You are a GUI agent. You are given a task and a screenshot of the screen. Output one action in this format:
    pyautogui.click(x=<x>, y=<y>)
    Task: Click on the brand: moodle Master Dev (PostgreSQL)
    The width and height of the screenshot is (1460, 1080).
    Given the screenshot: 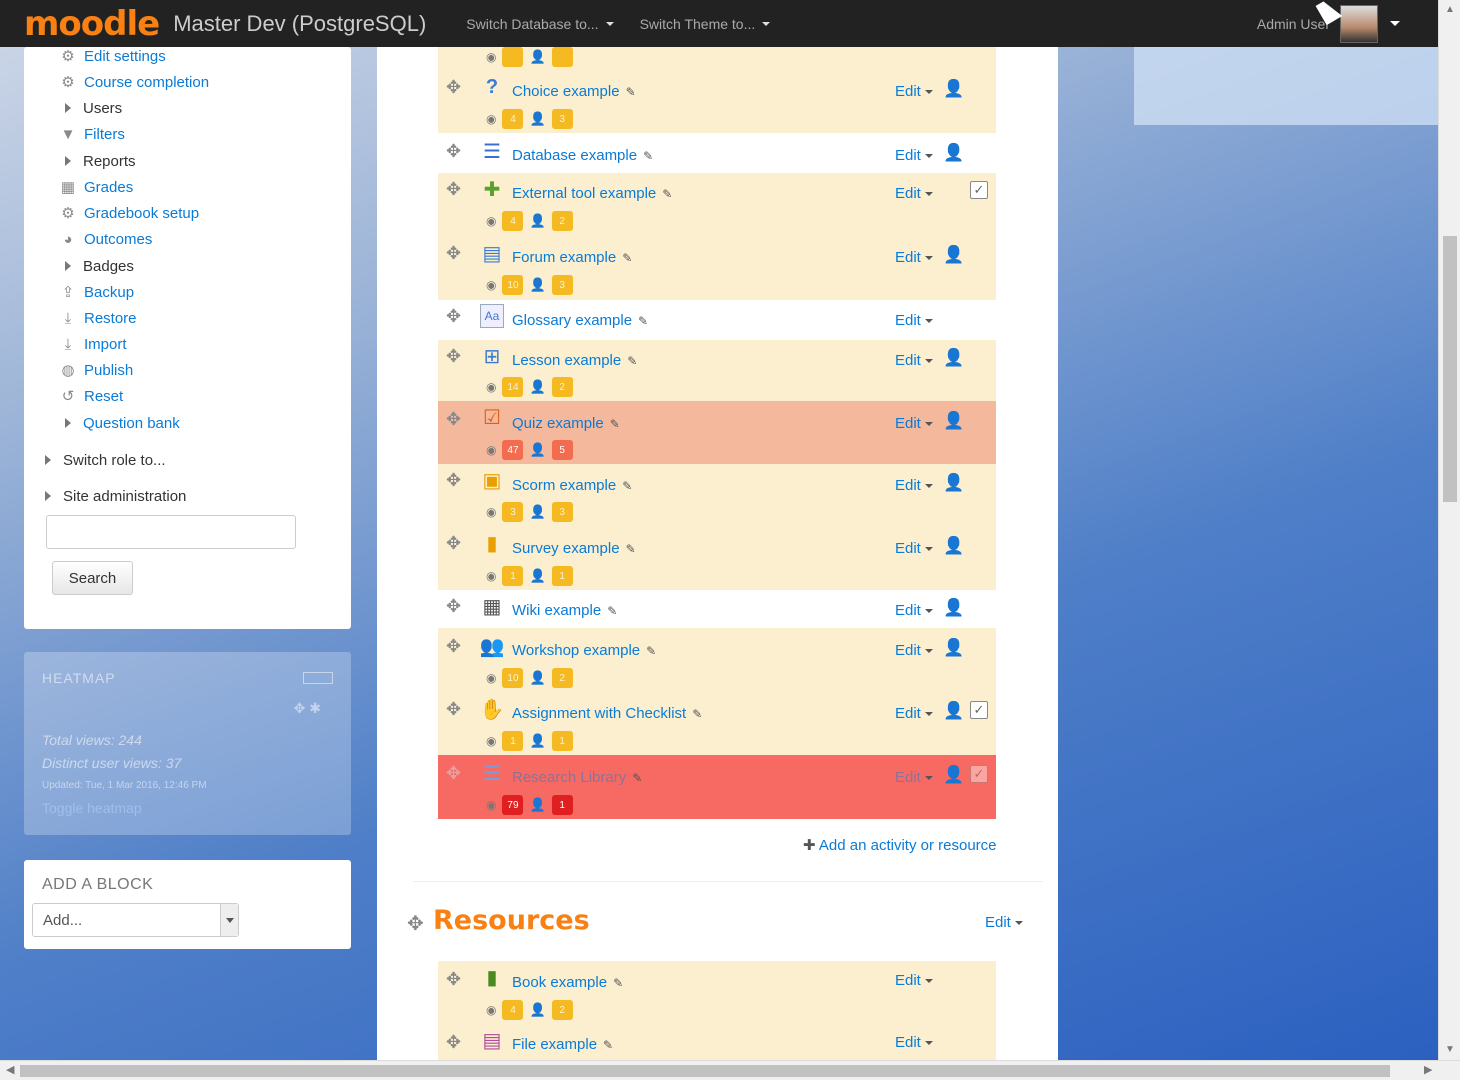 What is the action you would take?
    pyautogui.click(x=213, y=23)
    